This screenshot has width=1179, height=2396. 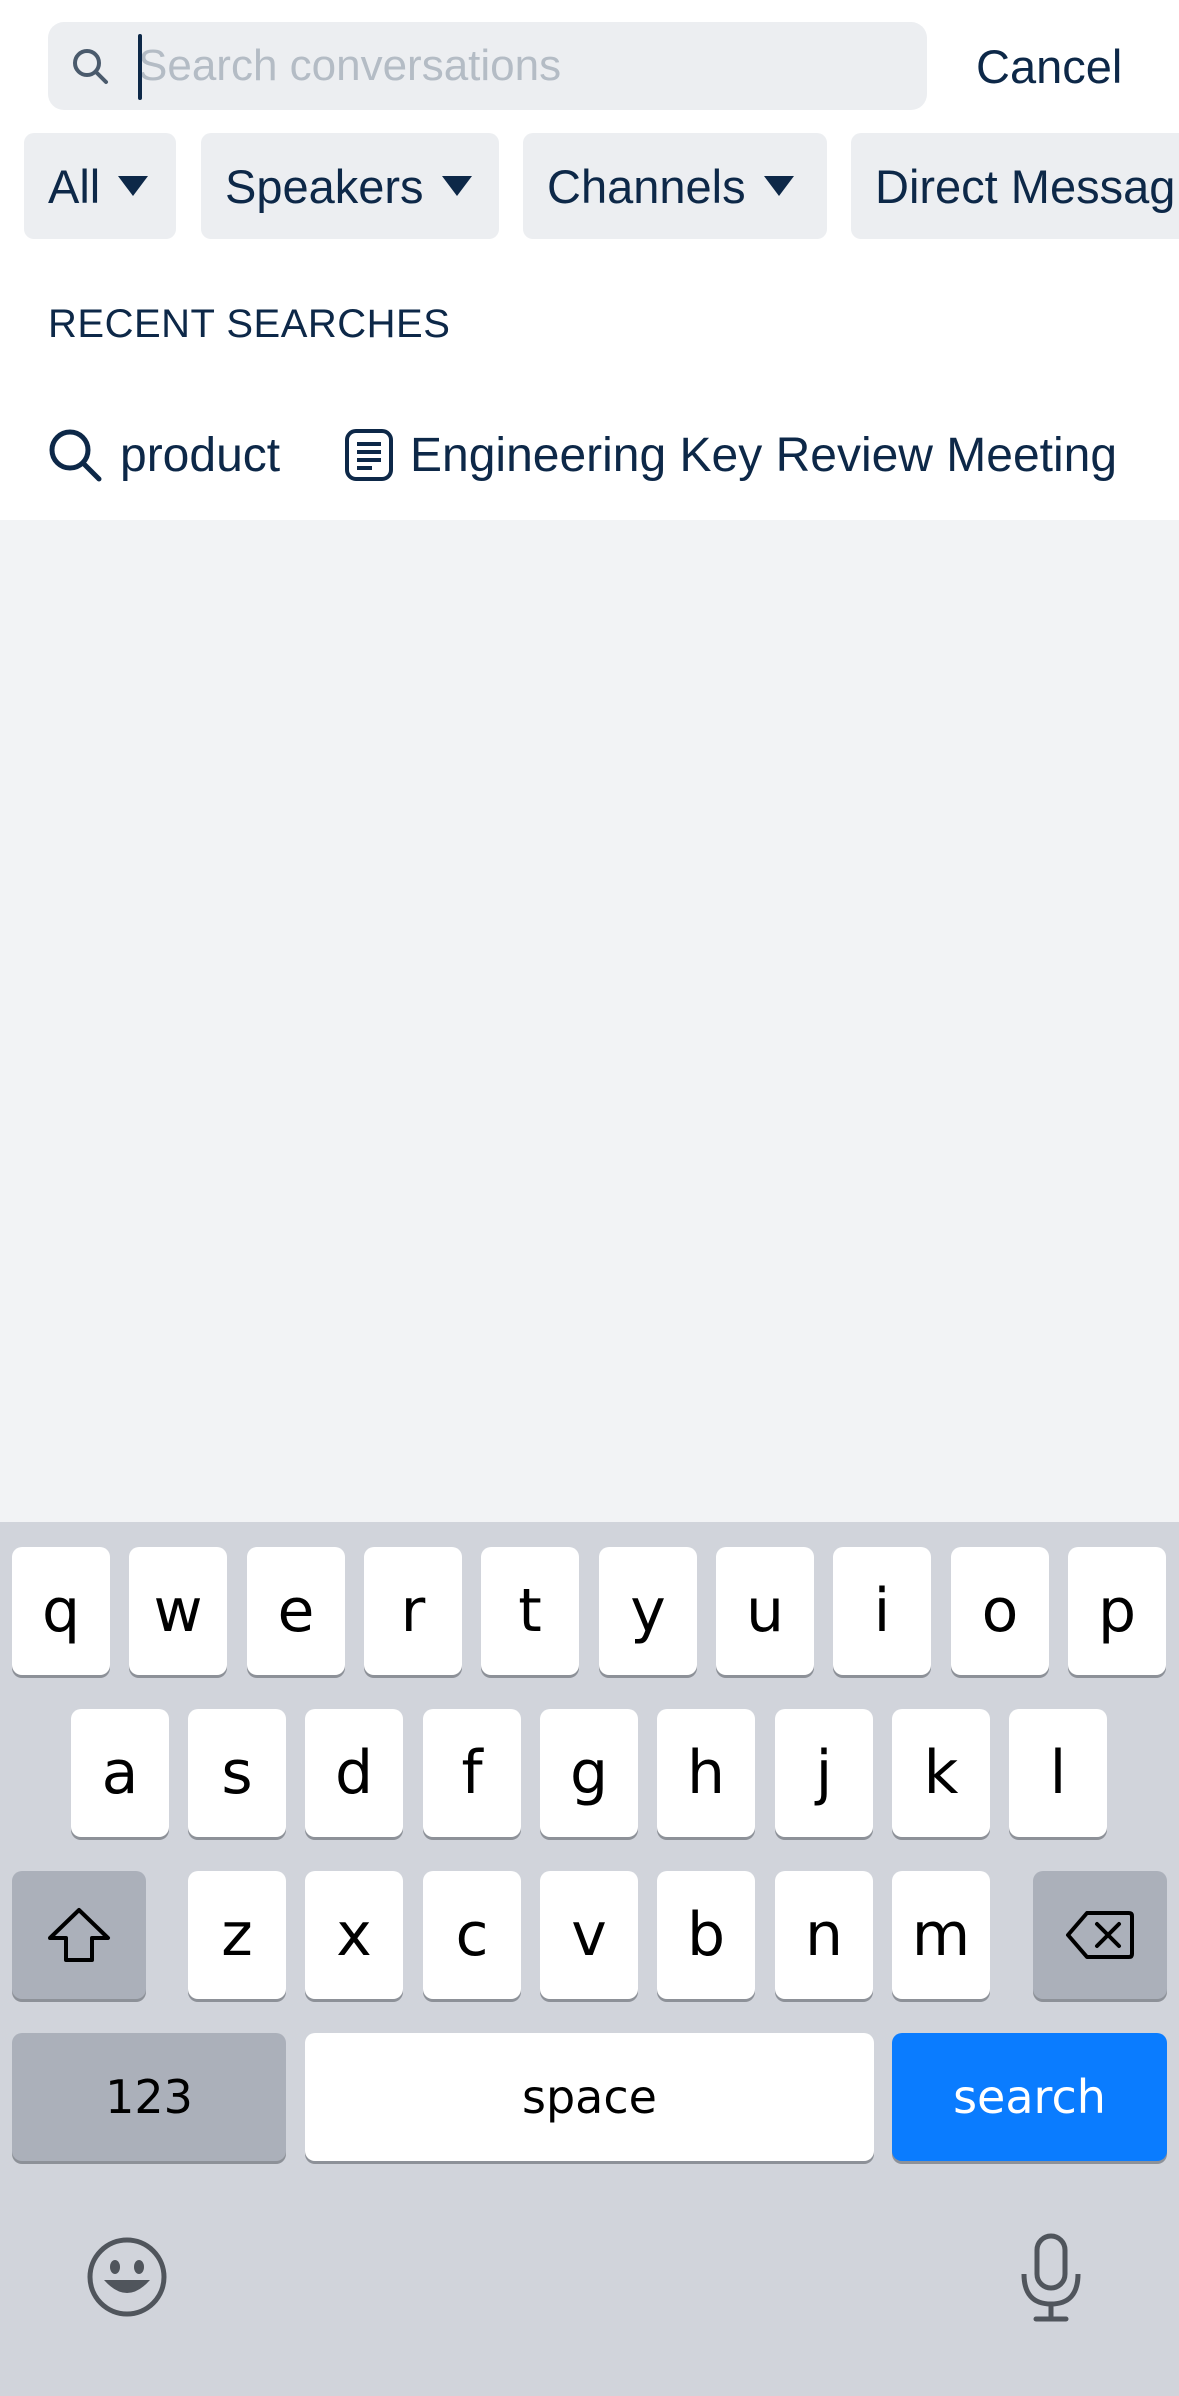 I want to click on filter-bar: All Speakers Channels Direct Messag, so click(x=589, y=187).